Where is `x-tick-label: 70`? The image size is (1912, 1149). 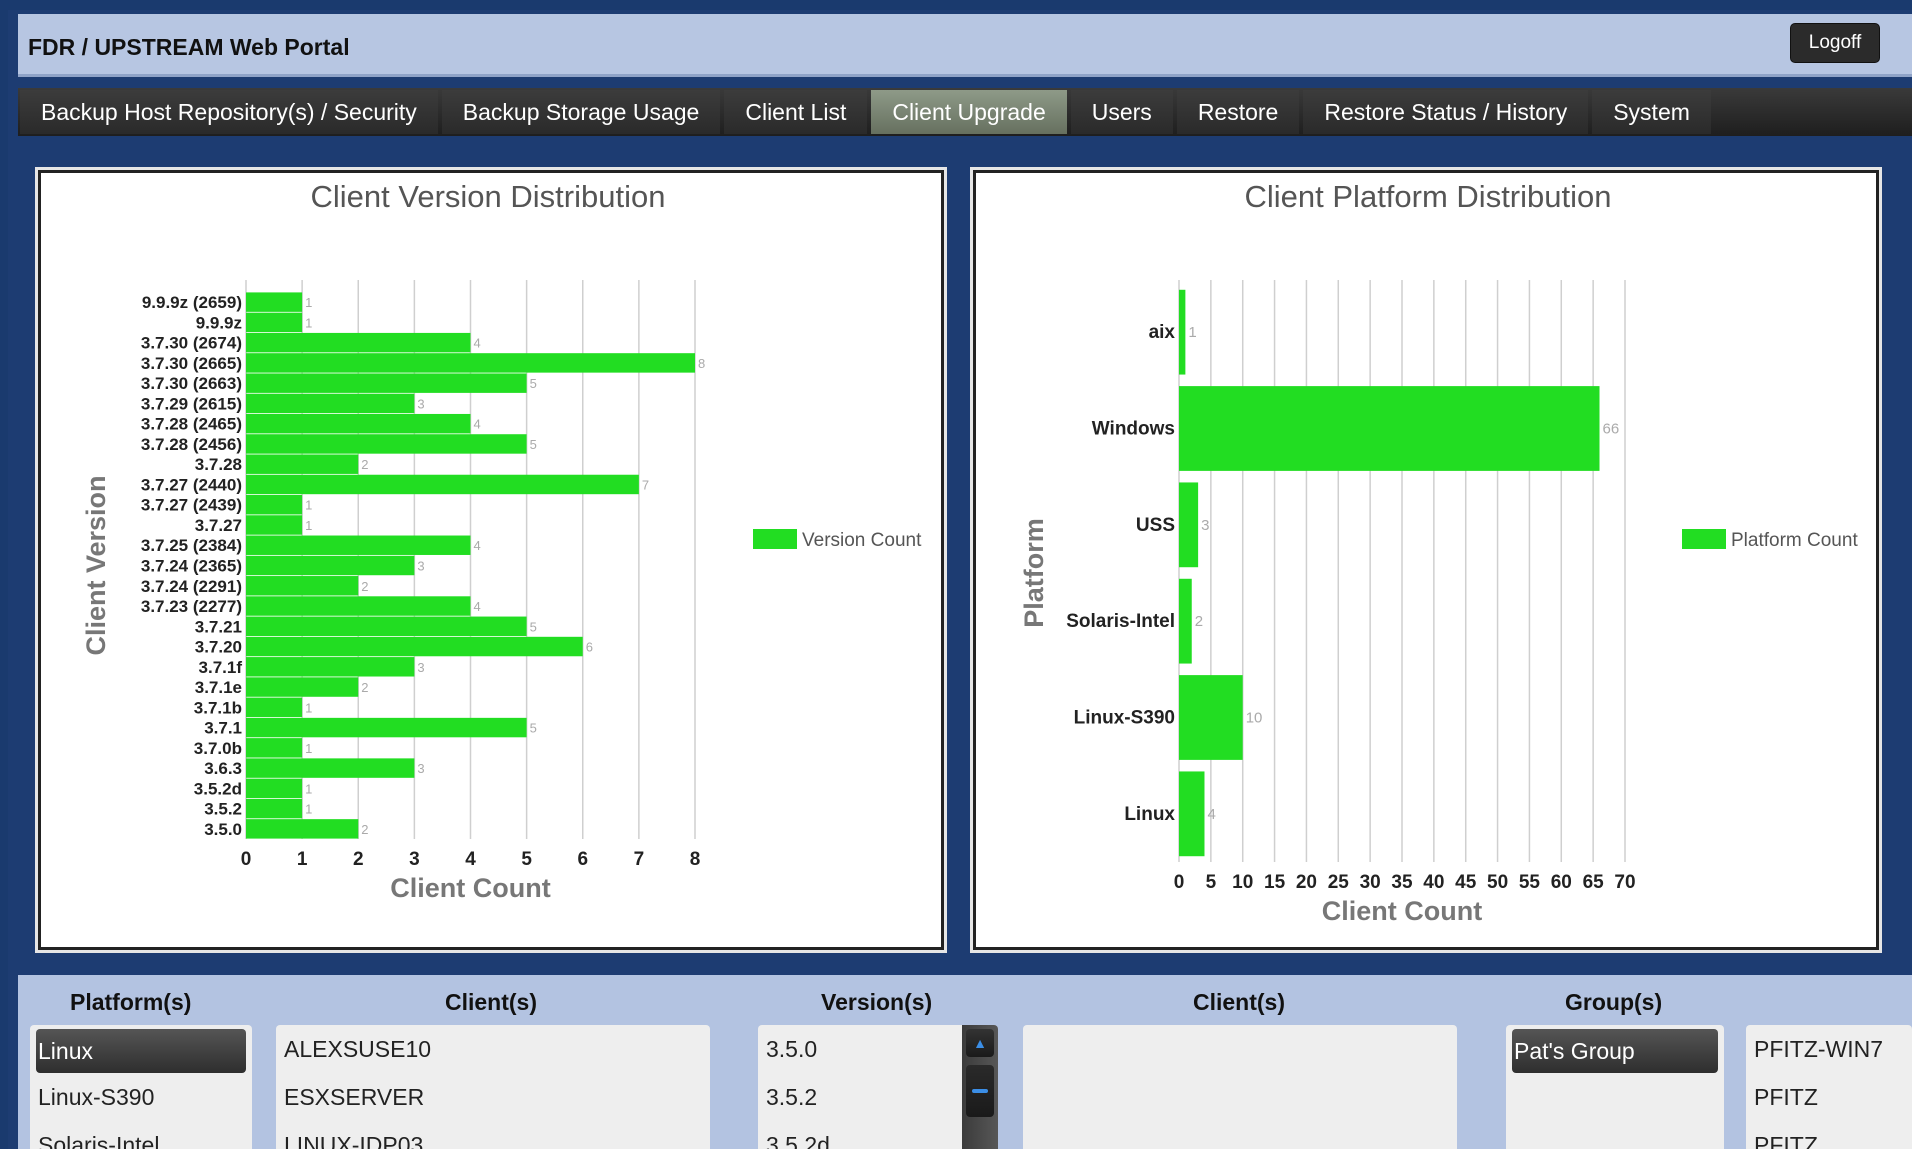
x-tick-label: 70 is located at coordinates (1624, 882).